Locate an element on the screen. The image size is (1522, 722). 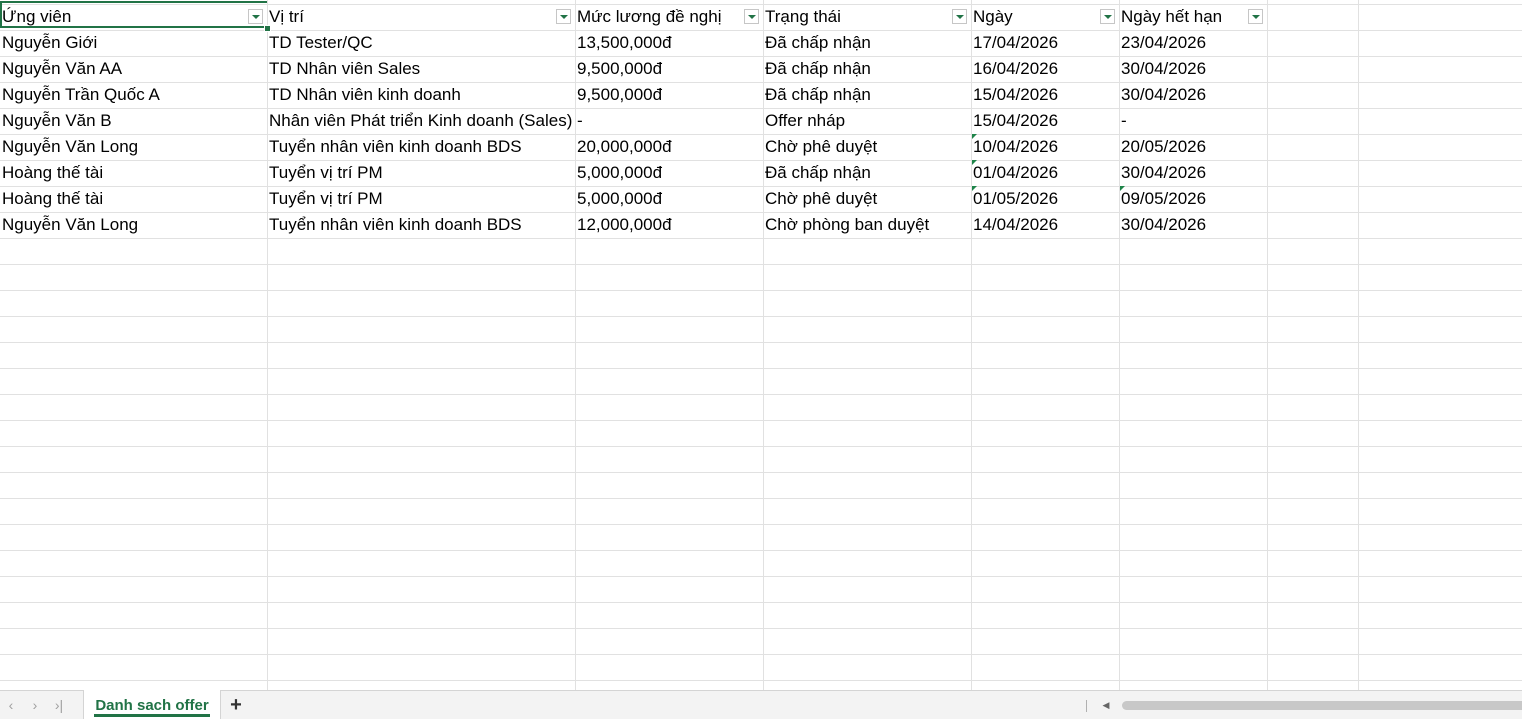
table-cell: Nhân viên Phát triển Kinh doanh (Sales) is located at coordinates (421, 121).